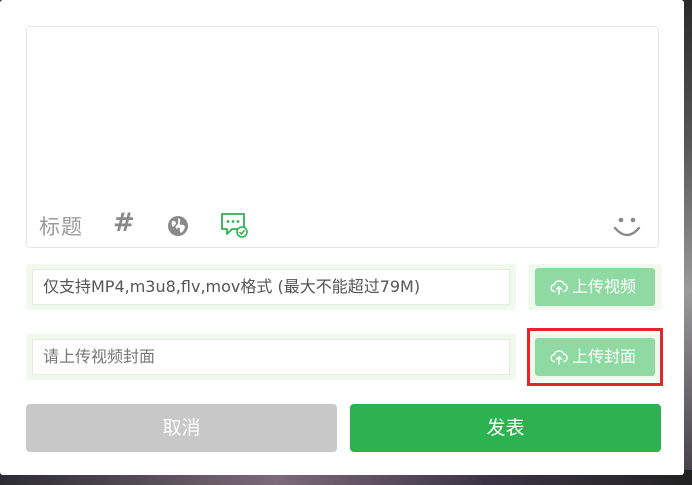 The image size is (692, 485). Describe the element at coordinates (604, 356) in the screenshot. I see `upload-cover-label: 上传封面` at that location.